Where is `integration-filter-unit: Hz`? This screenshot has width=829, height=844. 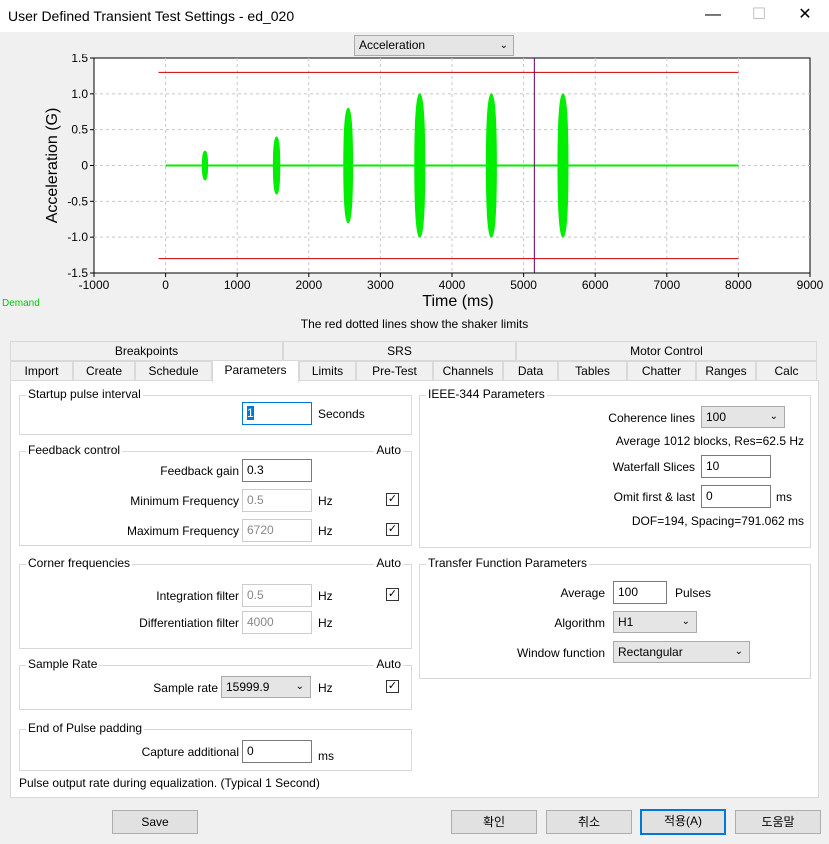 integration-filter-unit: Hz is located at coordinates (325, 596).